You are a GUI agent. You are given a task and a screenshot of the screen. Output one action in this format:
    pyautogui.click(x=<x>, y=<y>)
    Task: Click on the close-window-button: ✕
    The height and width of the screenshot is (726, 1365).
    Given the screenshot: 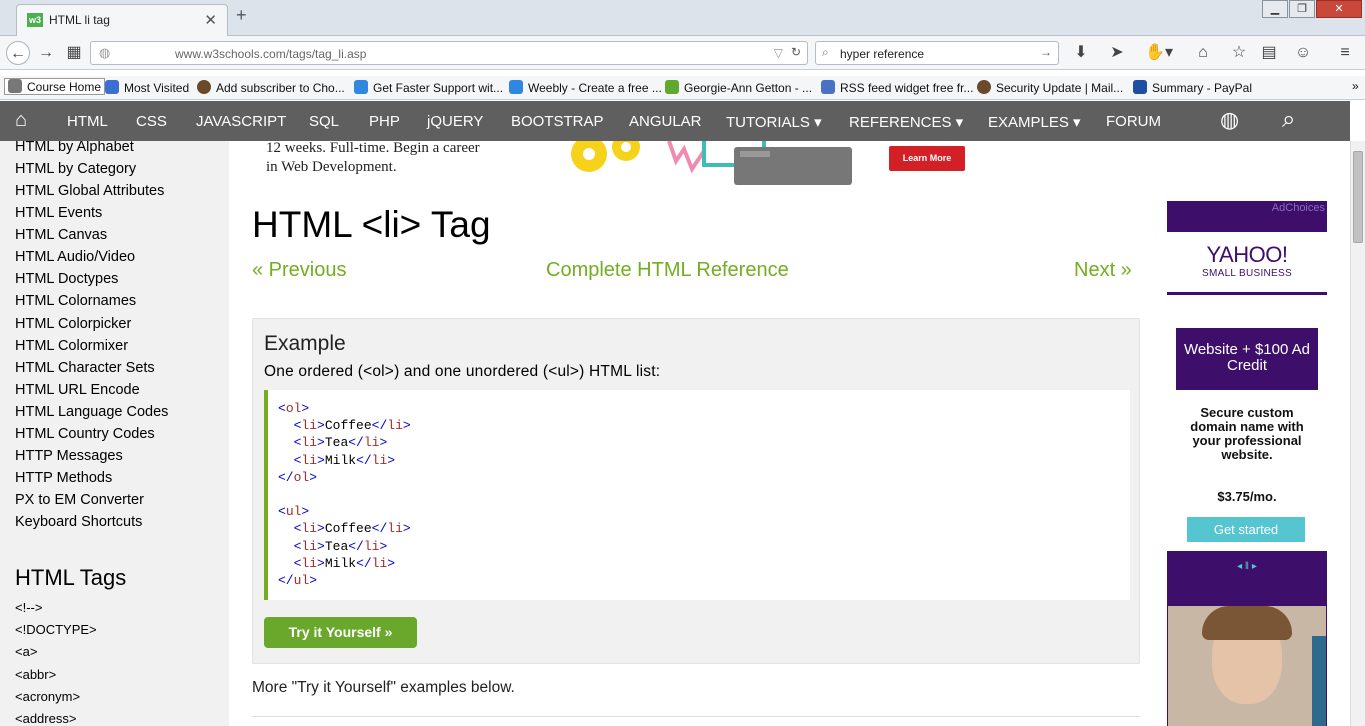 What is the action you would take?
    pyautogui.click(x=1339, y=9)
    